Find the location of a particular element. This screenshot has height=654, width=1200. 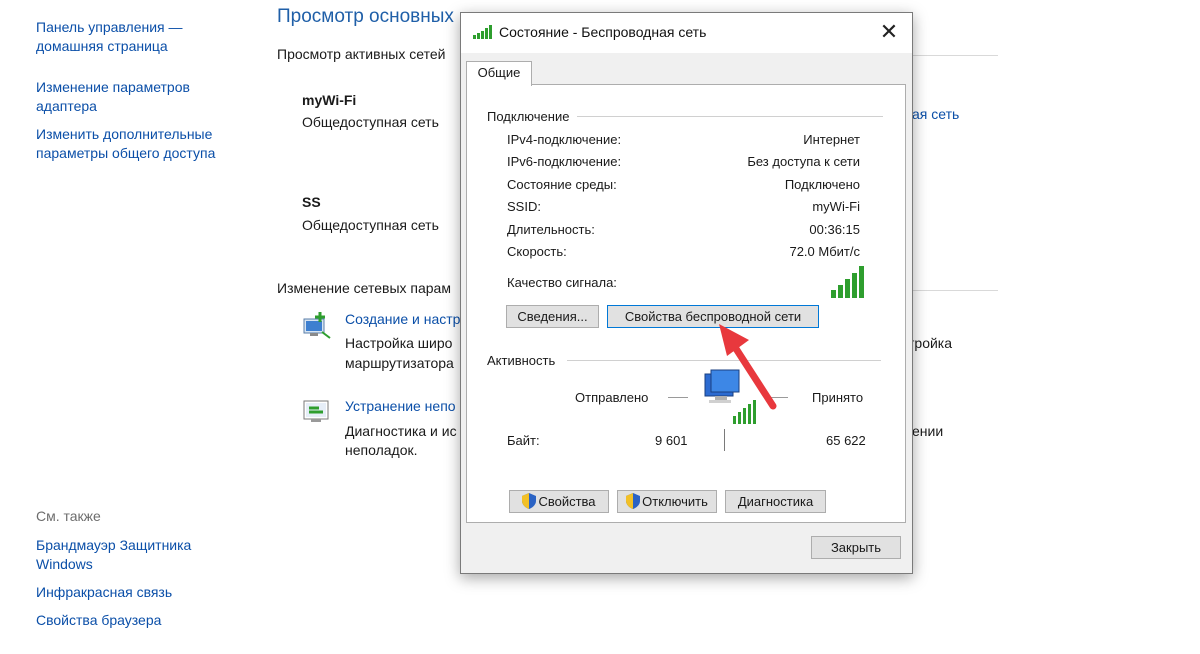

speed-label: Скорость: is located at coordinates (537, 251).